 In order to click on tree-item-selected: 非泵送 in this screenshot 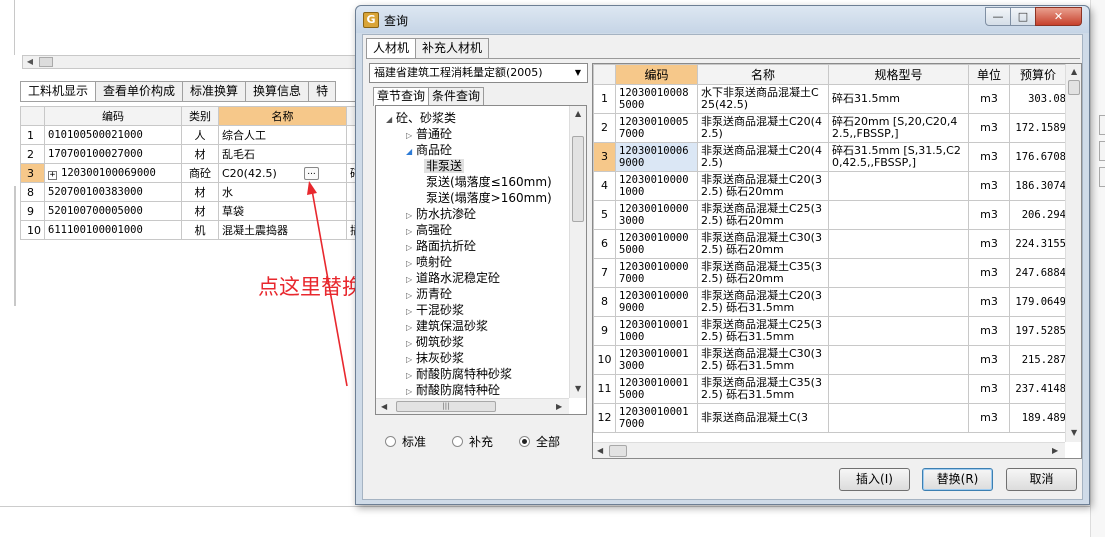, I will do `click(444, 166)`.